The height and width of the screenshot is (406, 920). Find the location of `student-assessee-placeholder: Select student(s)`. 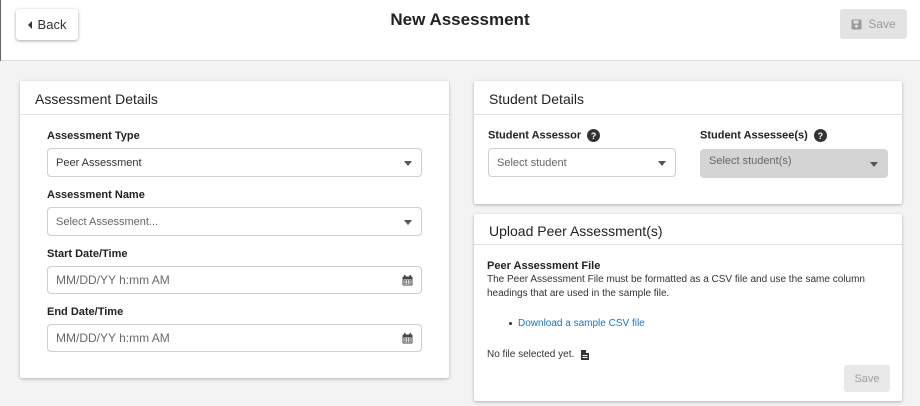

student-assessee-placeholder: Select student(s) is located at coordinates (750, 161).